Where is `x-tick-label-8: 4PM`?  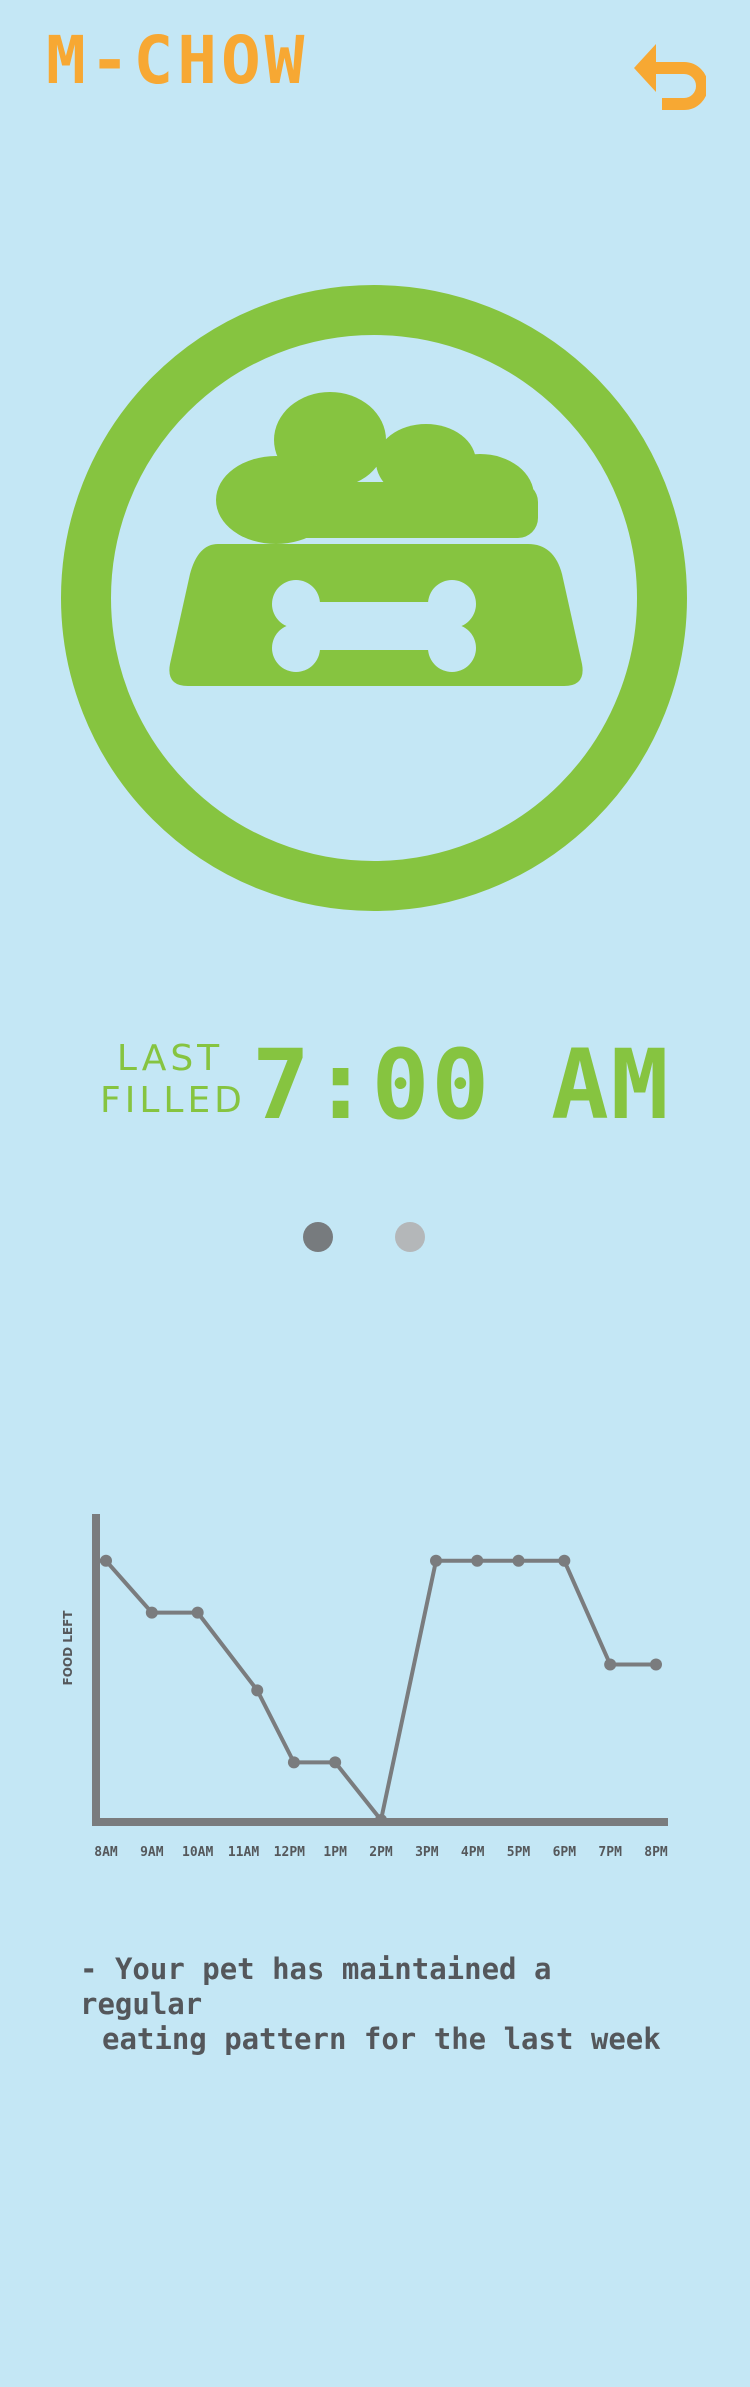
x-tick-label-8: 4PM is located at coordinates (473, 1852).